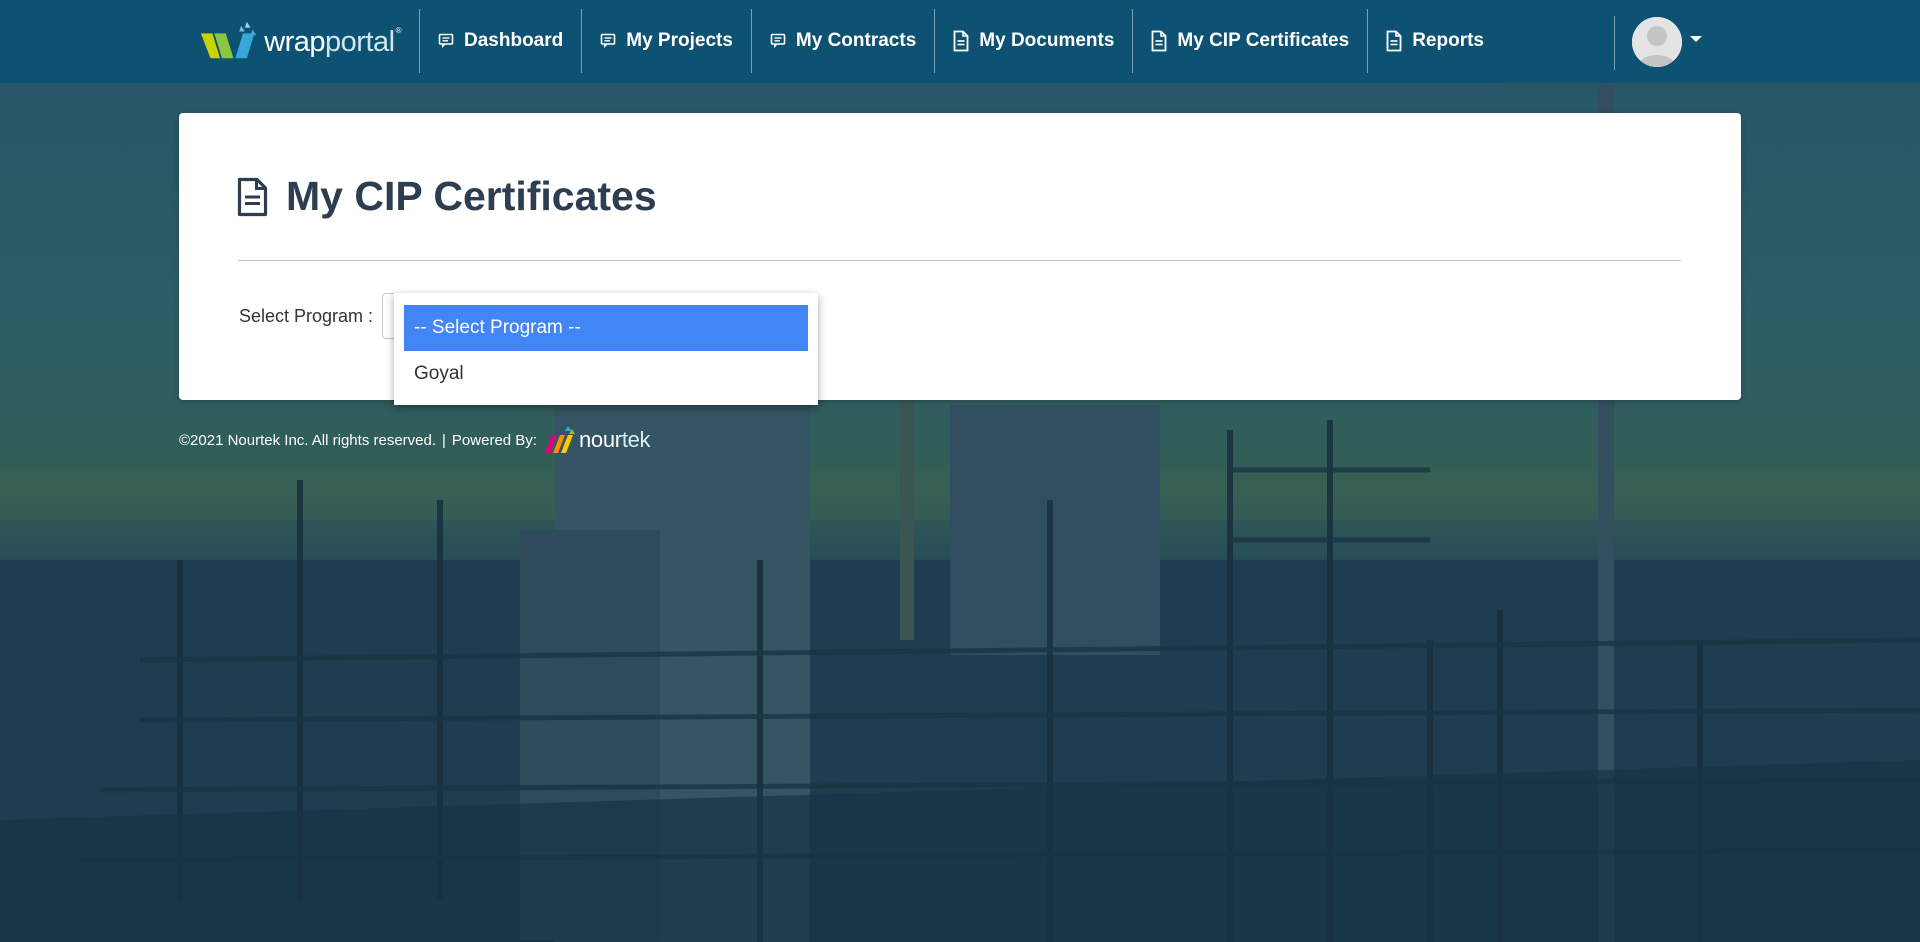 Image resolution: width=1920 pixels, height=942 pixels. I want to click on page-header: My CIP Certificates, so click(447, 196).